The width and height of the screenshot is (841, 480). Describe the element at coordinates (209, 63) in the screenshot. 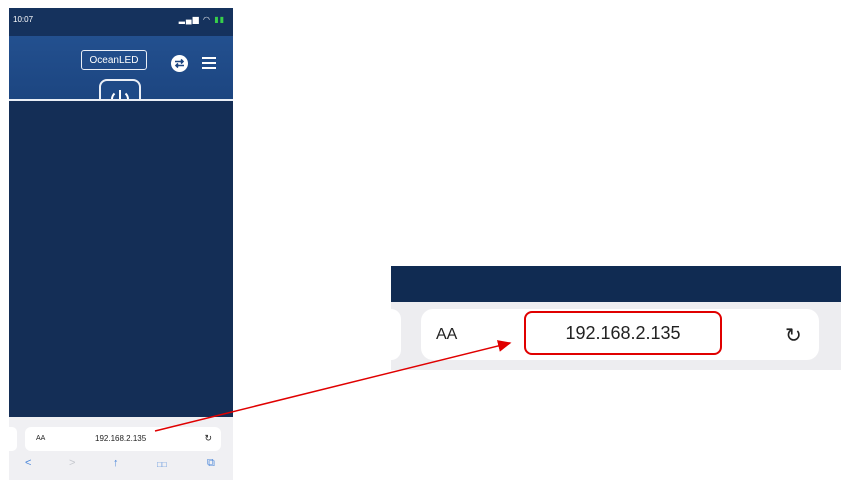

I see `menu-icon` at that location.